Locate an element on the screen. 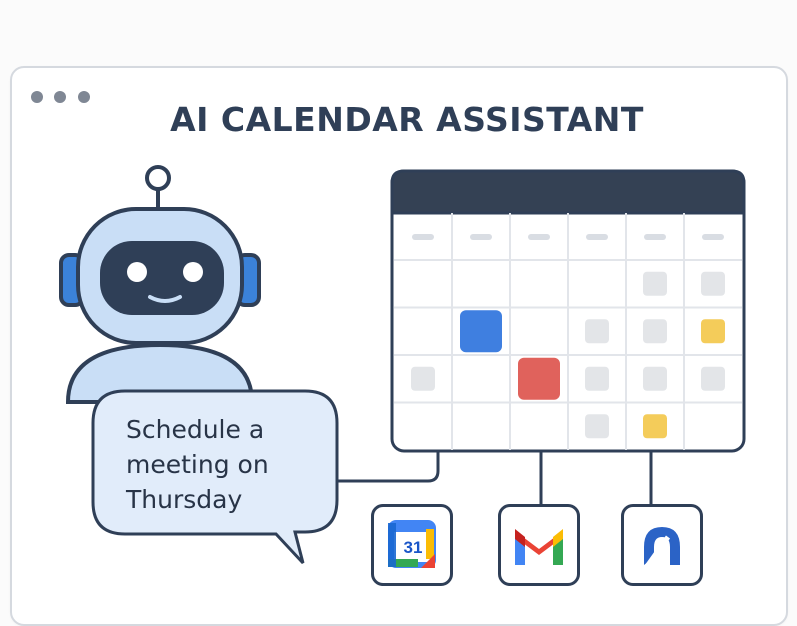 This screenshot has height=626, width=797. arc-app-icon is located at coordinates (662, 547).